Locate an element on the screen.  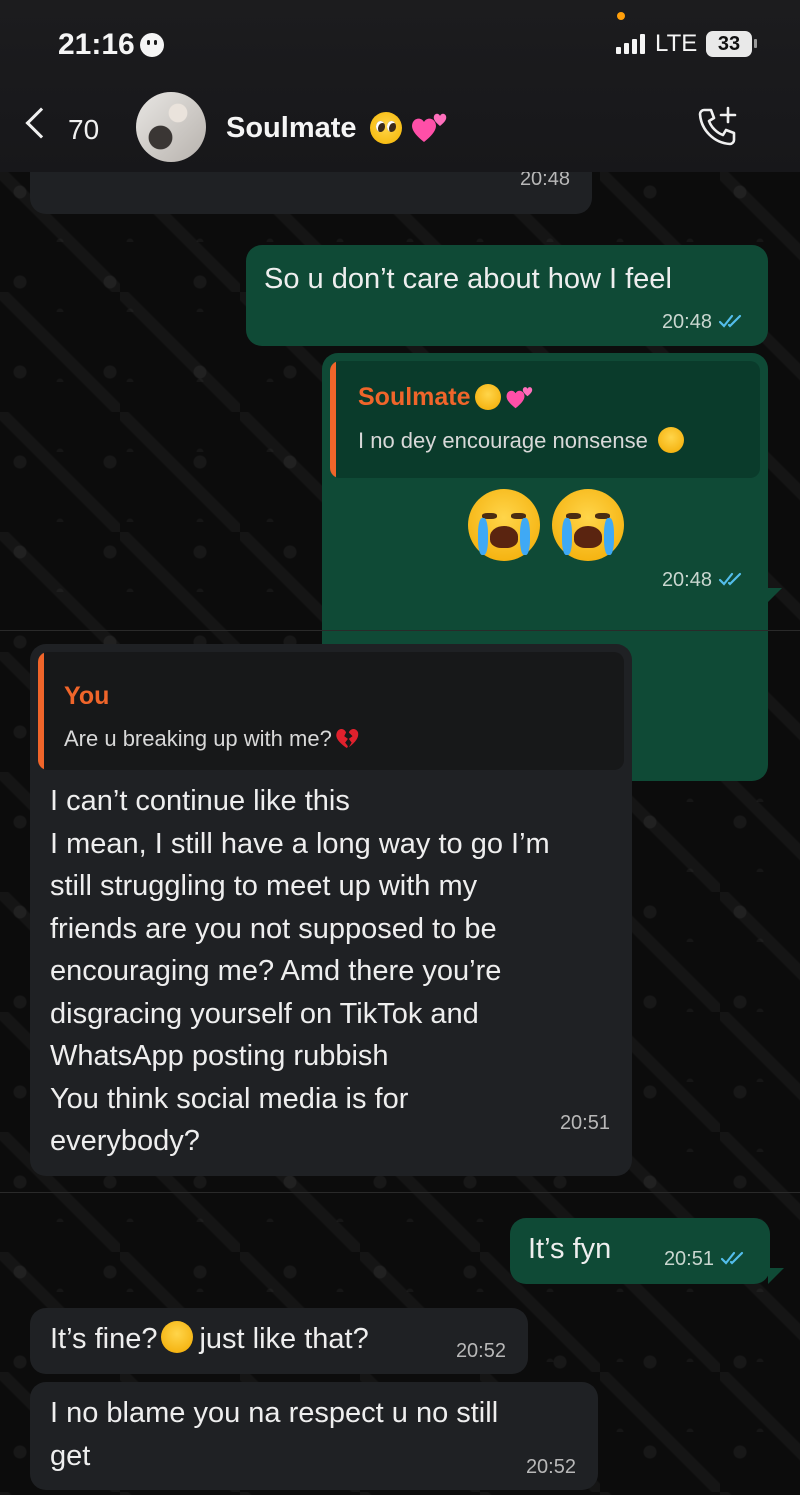
add-call-icon is located at coordinates (718, 126).